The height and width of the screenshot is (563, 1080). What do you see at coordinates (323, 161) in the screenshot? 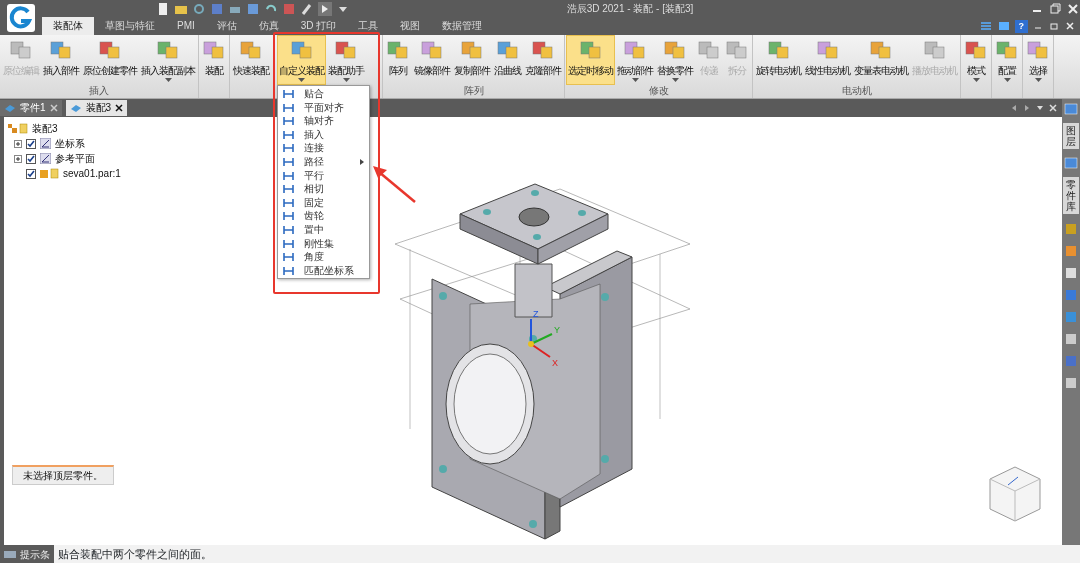
I see `menu-item: 路径` at bounding box center [323, 161].